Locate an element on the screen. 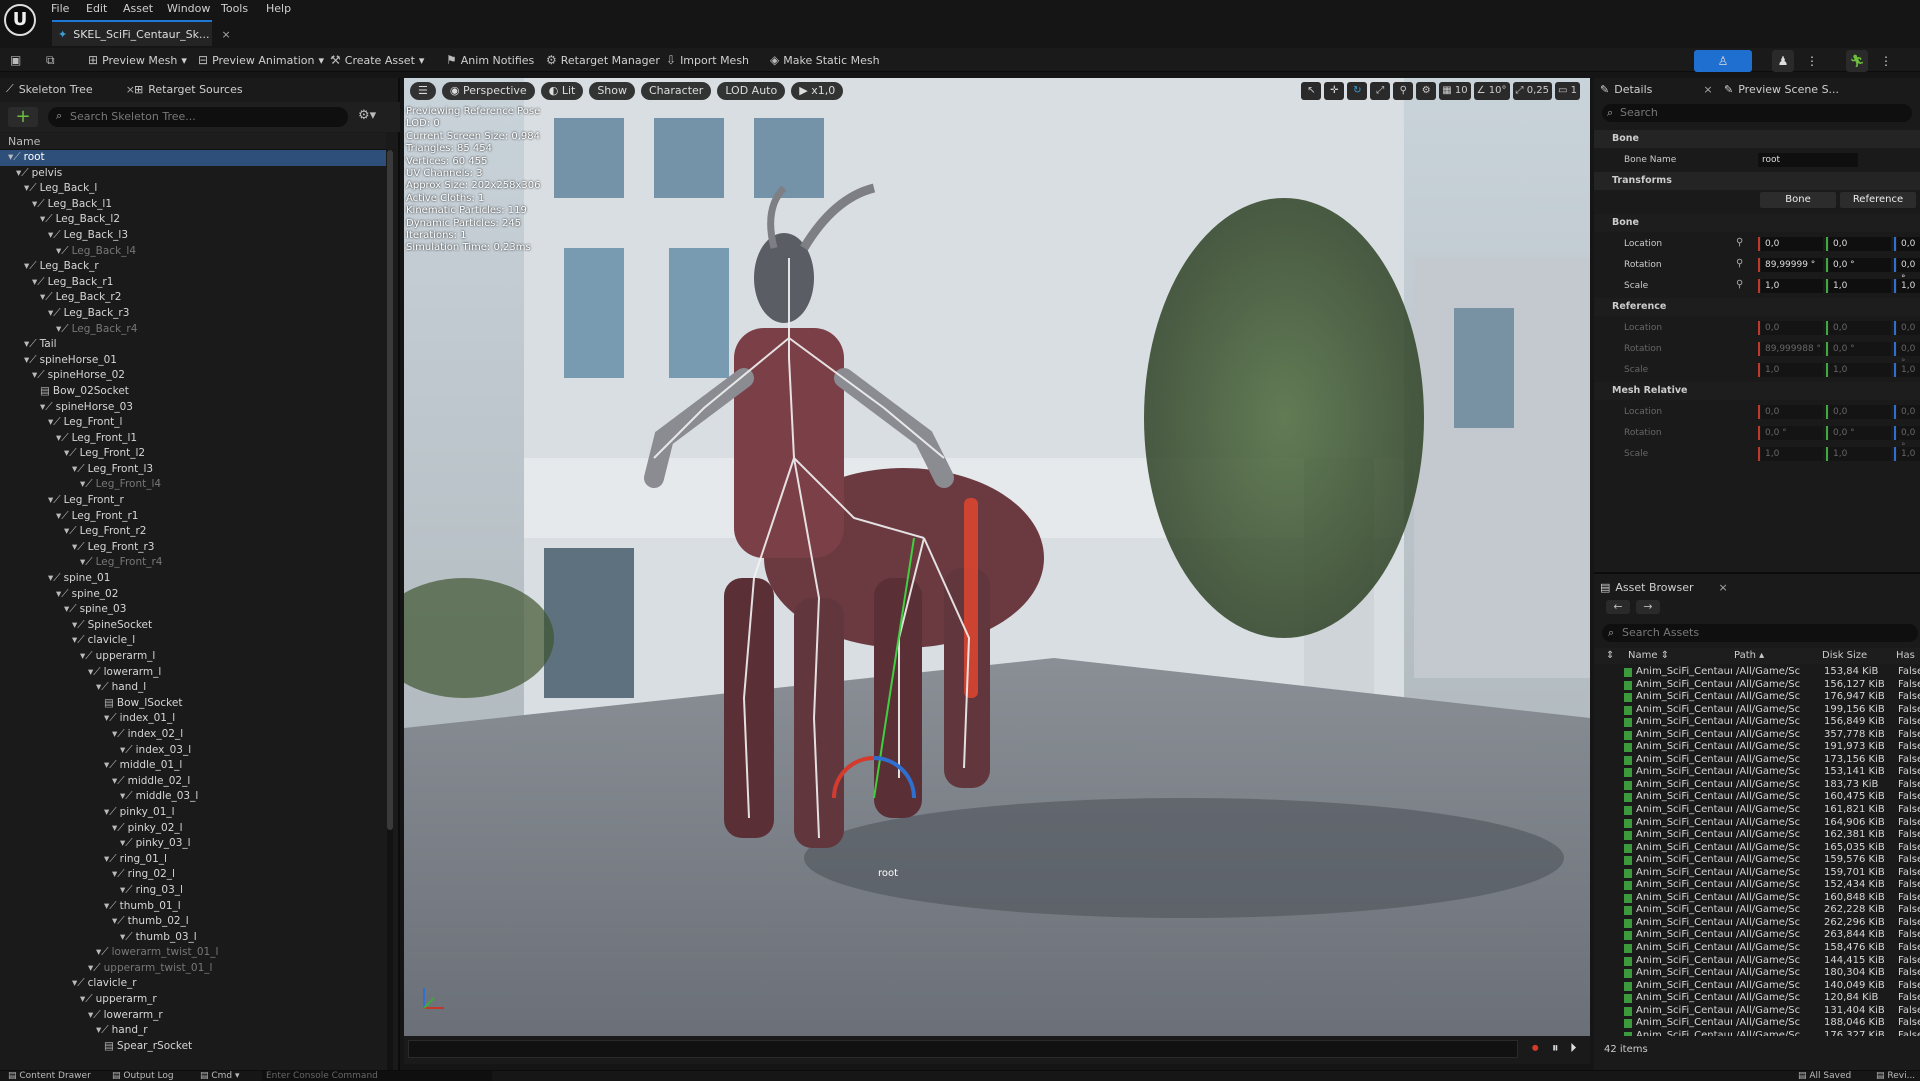  tree-row-leg-back-l1: ▾⟋ Leg_Back_l1 is located at coordinates (193, 205).